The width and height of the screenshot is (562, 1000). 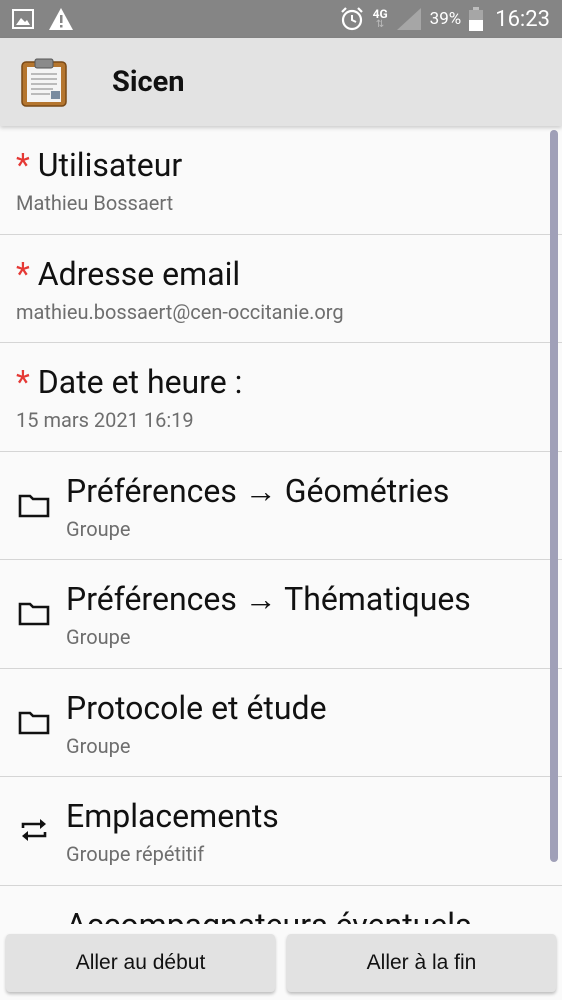 I want to click on go-to-end-button: Aller à la fin, so click(x=421, y=963).